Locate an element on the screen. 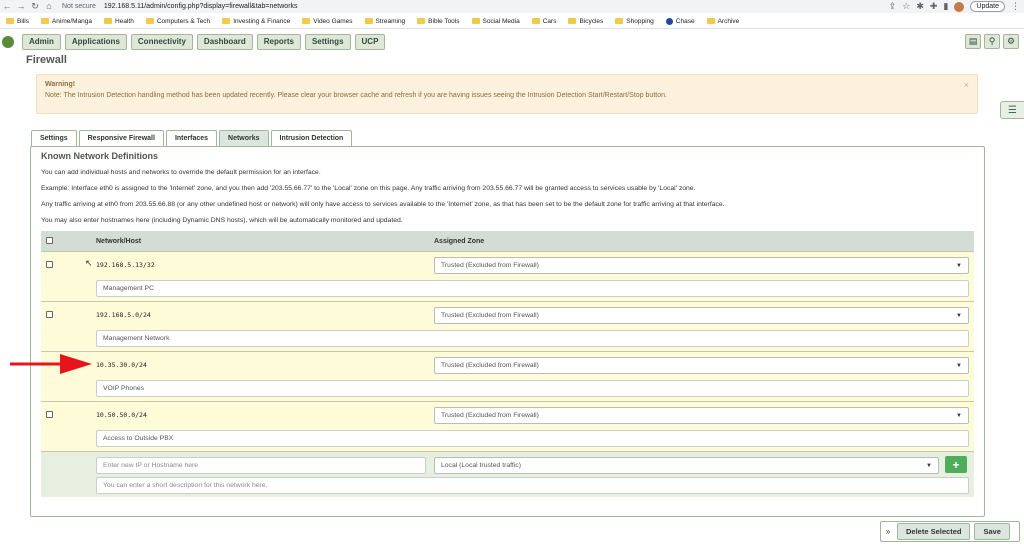 The width and height of the screenshot is (1024, 551). nav-applications: Applications is located at coordinates (95, 42).